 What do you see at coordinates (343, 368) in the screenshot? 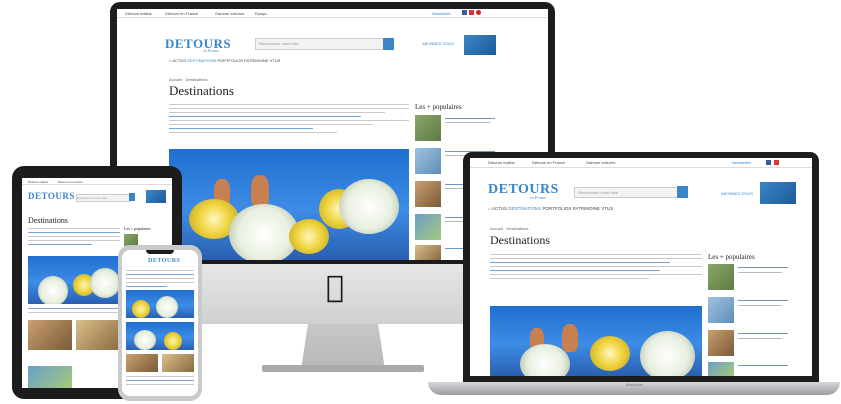
I see `imac-stand-base` at bounding box center [343, 368].